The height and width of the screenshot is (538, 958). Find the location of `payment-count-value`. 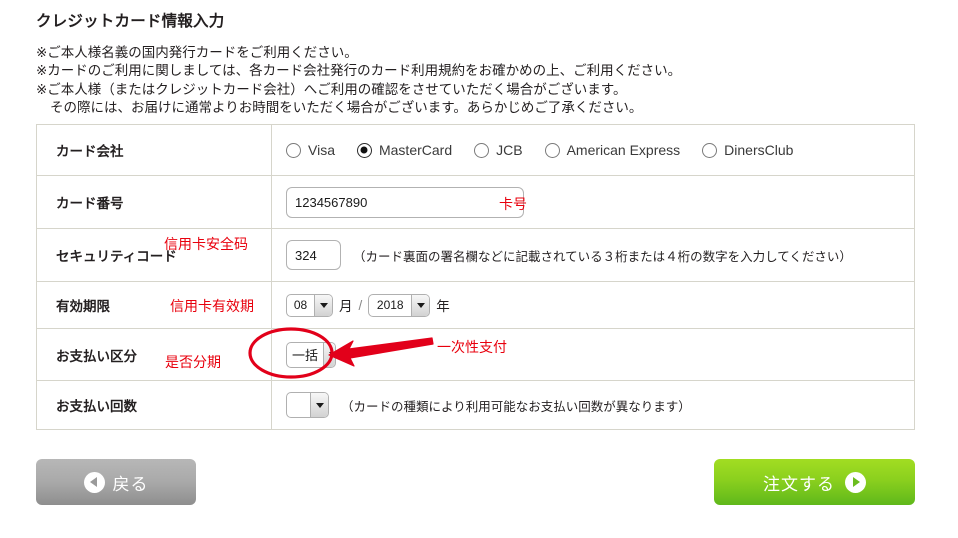

payment-count-value is located at coordinates (298, 405).